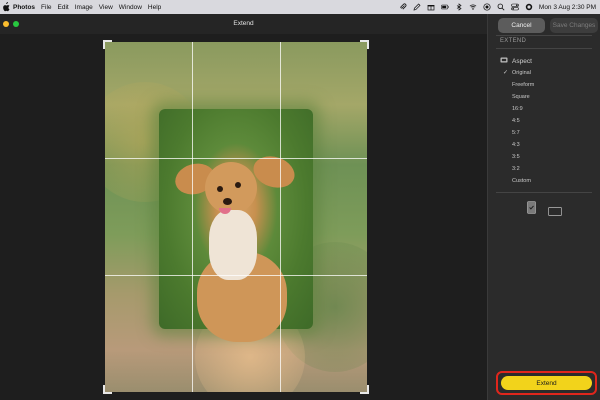 This screenshot has width=600, height=400. What do you see at coordinates (431, 7) in the screenshot?
I see `gift-icon` at bounding box center [431, 7].